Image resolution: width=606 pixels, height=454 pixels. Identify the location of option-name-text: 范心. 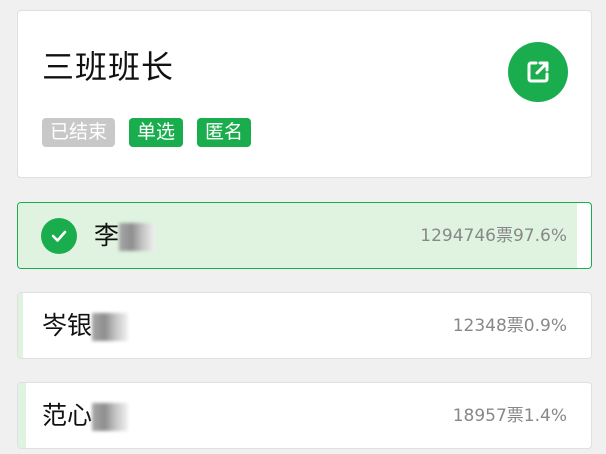
(67, 415).